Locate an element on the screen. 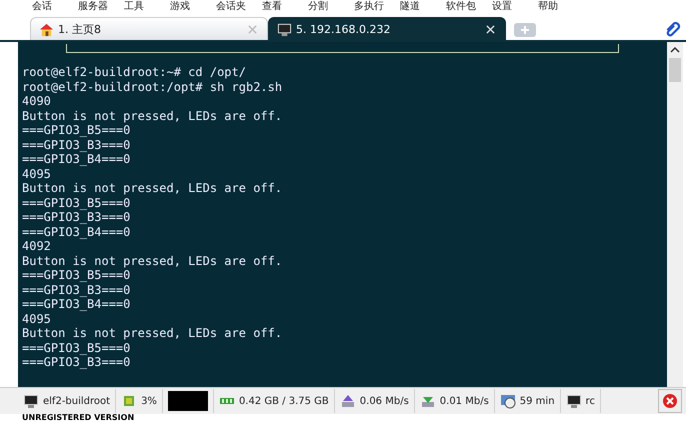 The image size is (686, 422). menu-item: 工具 is located at coordinates (147, 7).